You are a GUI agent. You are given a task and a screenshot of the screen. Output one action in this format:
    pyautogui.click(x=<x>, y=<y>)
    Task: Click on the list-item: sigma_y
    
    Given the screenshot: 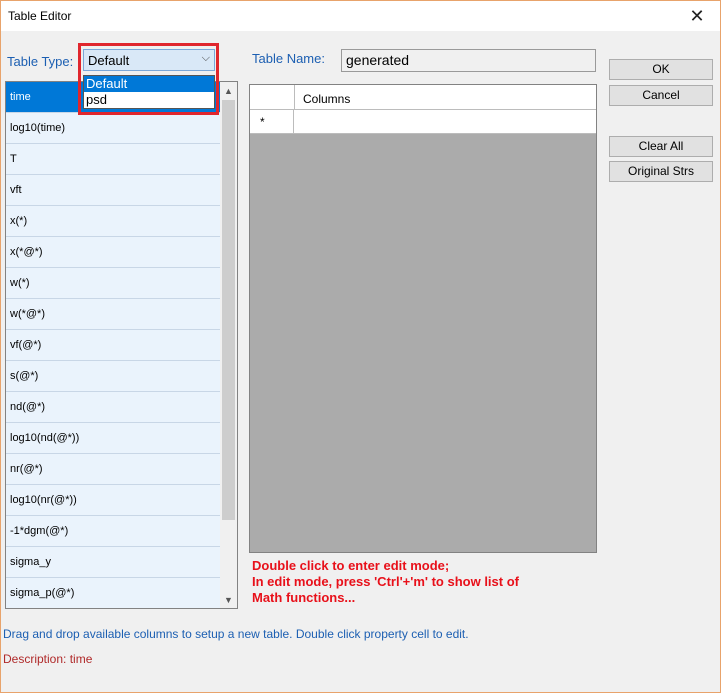 What is the action you would take?
    pyautogui.click(x=113, y=562)
    